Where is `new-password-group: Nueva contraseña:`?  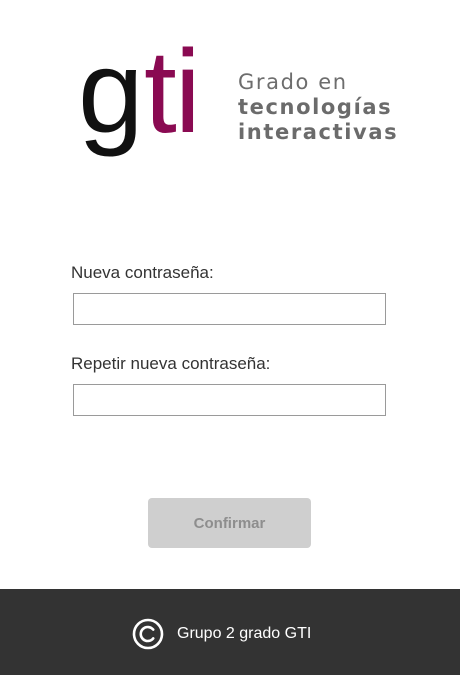
new-password-group: Nueva contraseña: is located at coordinates (231, 293).